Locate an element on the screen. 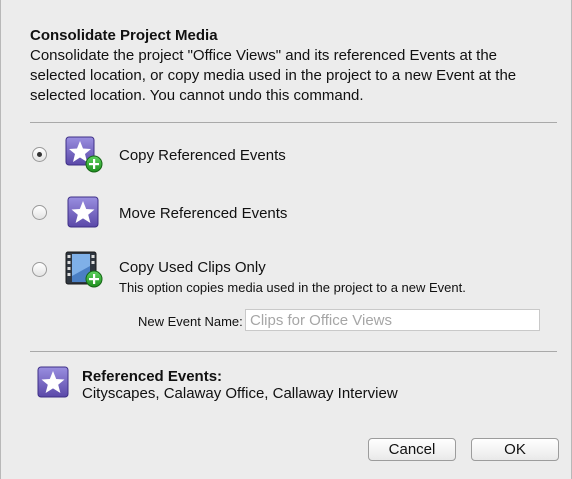  radio-move-referenced-events is located at coordinates (39, 212).